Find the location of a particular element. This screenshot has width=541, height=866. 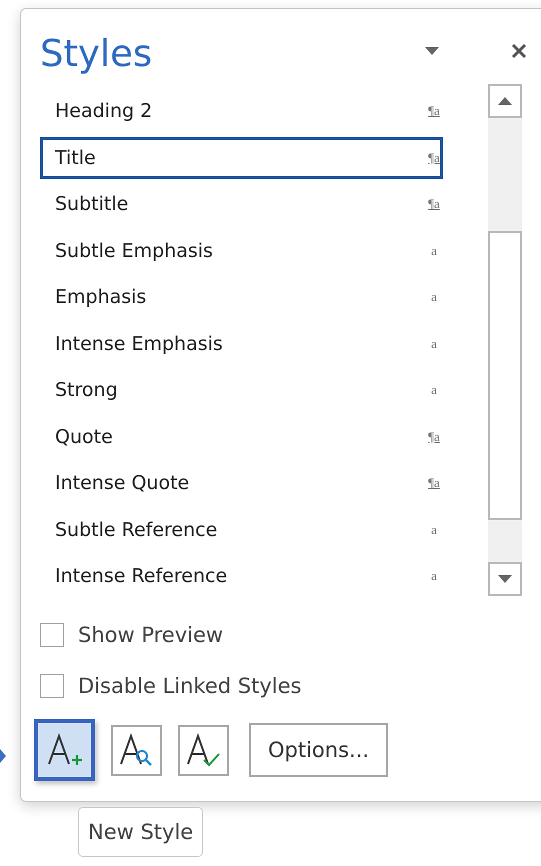

style-item: Heading 2 ¶a is located at coordinates (241, 111).